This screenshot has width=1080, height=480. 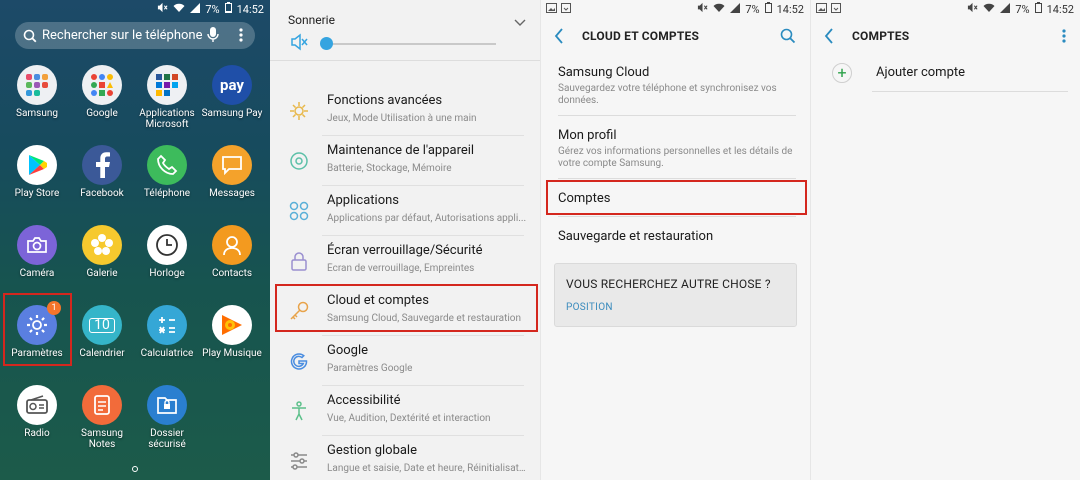 What do you see at coordinates (836, 9) in the screenshot?
I see `download-notification-icon` at bounding box center [836, 9].